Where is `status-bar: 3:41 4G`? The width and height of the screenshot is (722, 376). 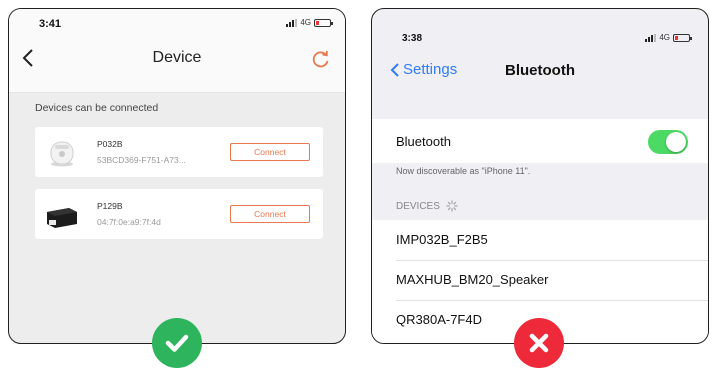 status-bar: 3:41 4G is located at coordinates (177, 22).